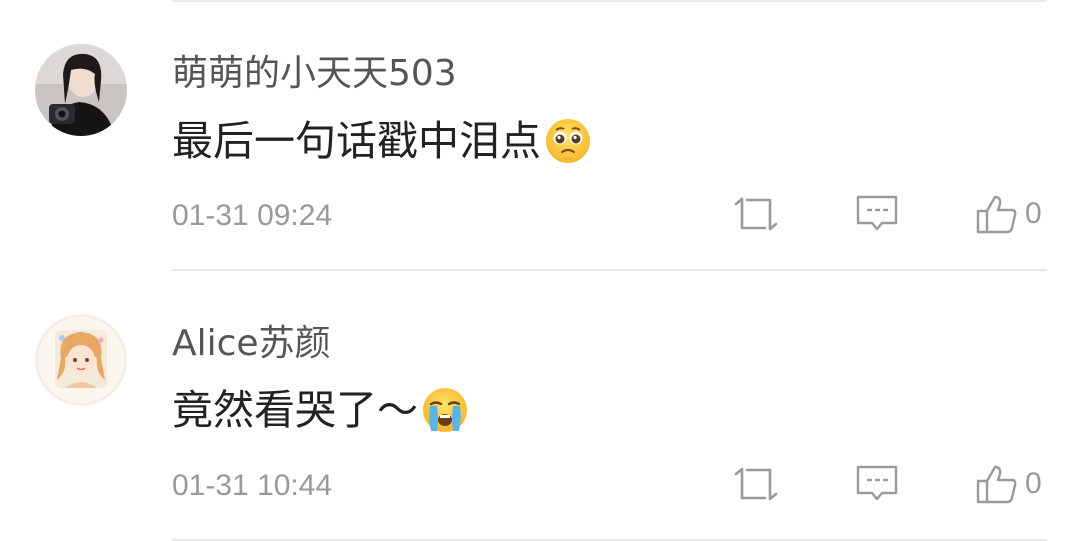 The image size is (1080, 541). What do you see at coordinates (314, 74) in the screenshot?
I see `comment-username: 萌萌的小天天503` at bounding box center [314, 74].